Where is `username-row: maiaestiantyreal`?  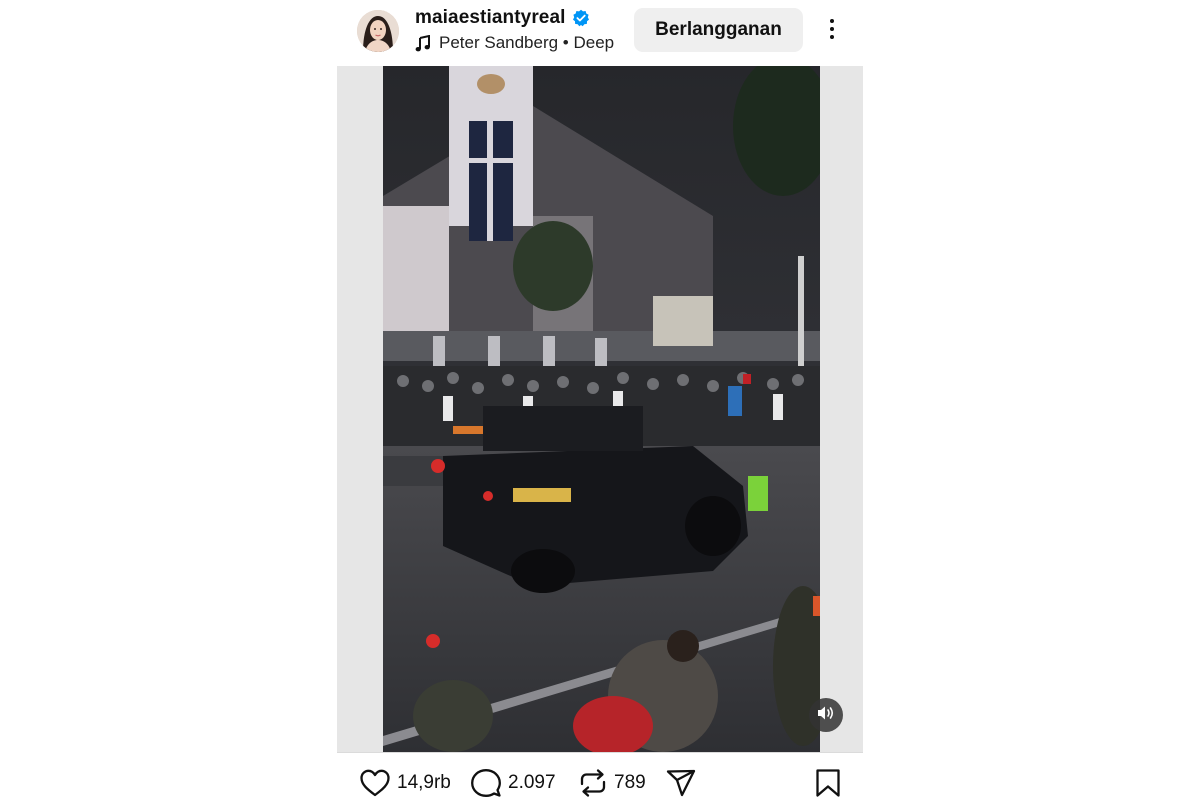 username-row: maiaestiantyreal is located at coordinates (502, 18).